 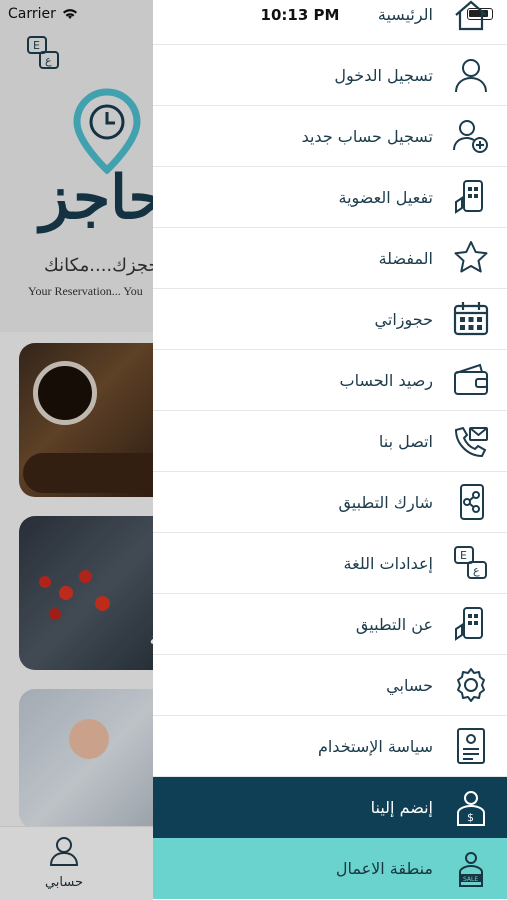 What do you see at coordinates (471, 563) in the screenshot?
I see `language-icon: Eع` at bounding box center [471, 563].